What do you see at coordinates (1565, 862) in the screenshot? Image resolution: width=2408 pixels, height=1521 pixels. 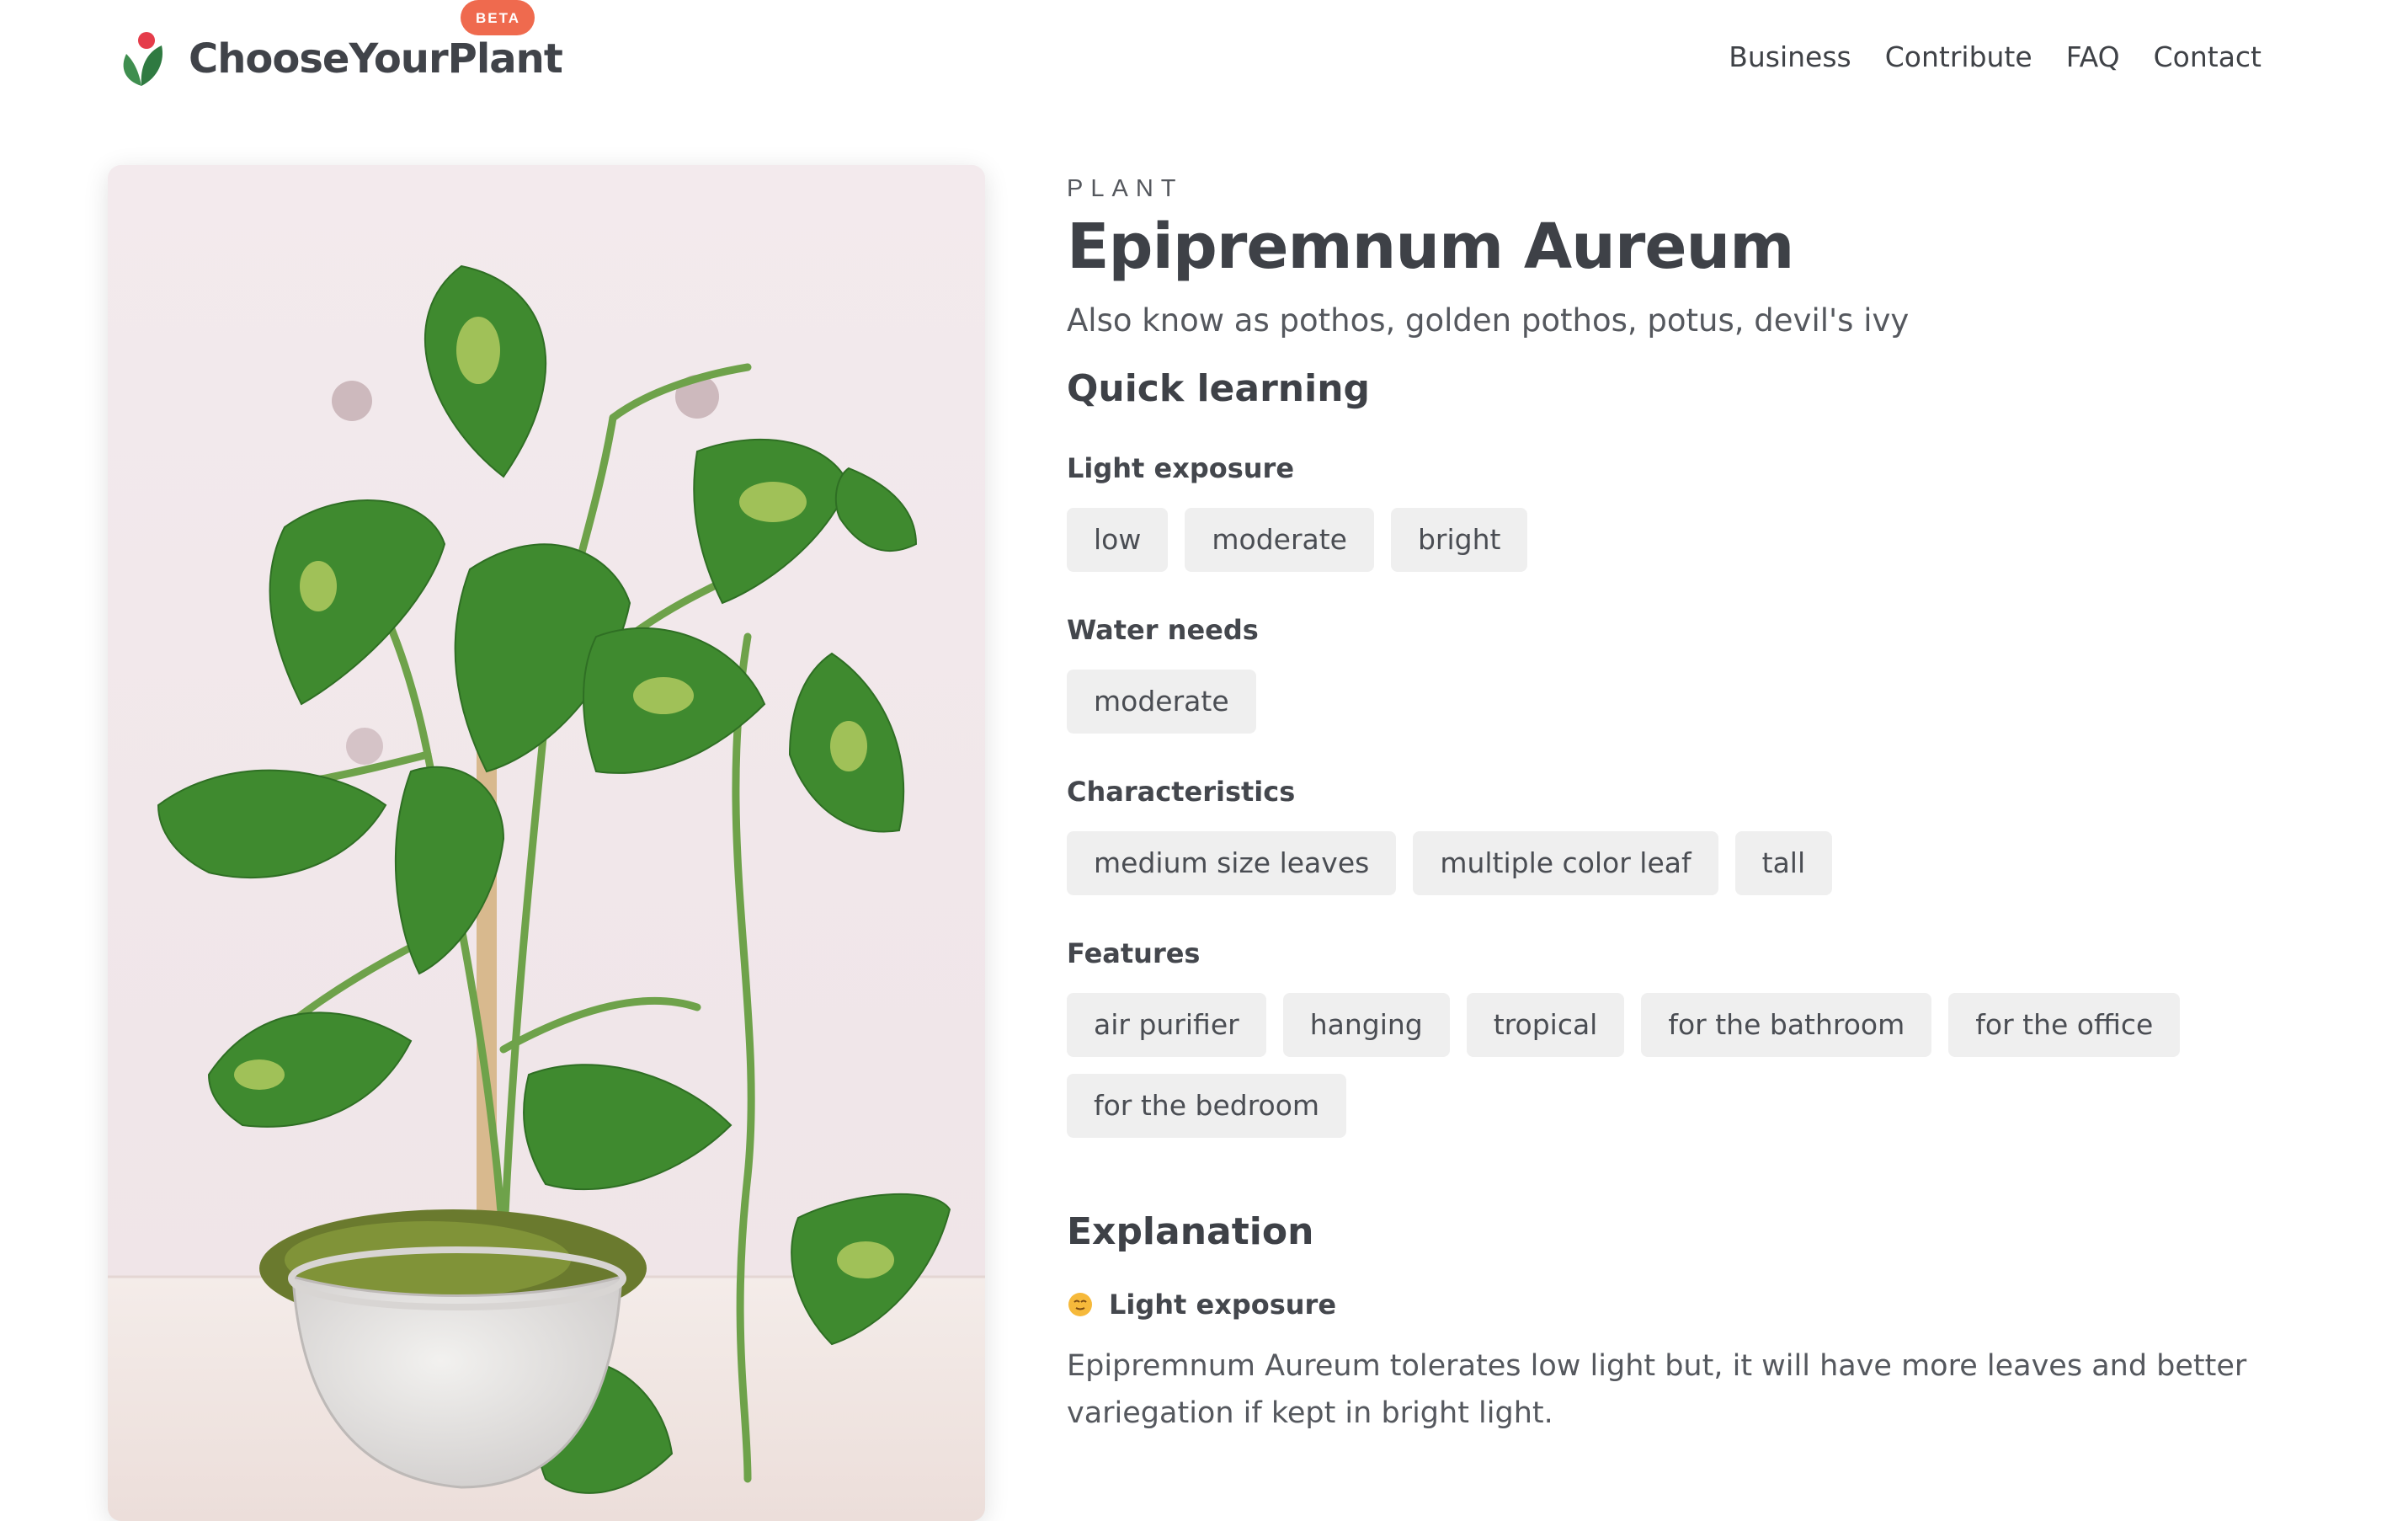 I see `tag-multiple-color-leaf: multiple color leaf` at bounding box center [1565, 862].